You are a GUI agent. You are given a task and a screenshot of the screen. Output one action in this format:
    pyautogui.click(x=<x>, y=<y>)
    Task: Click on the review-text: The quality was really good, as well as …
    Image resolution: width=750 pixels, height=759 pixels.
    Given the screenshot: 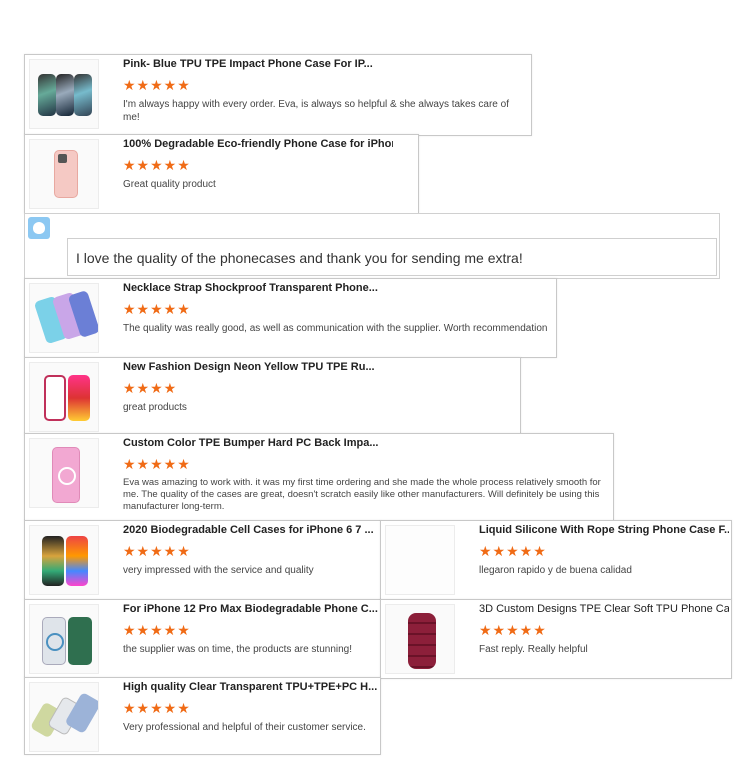 What is the action you would take?
    pyautogui.click(x=335, y=328)
    